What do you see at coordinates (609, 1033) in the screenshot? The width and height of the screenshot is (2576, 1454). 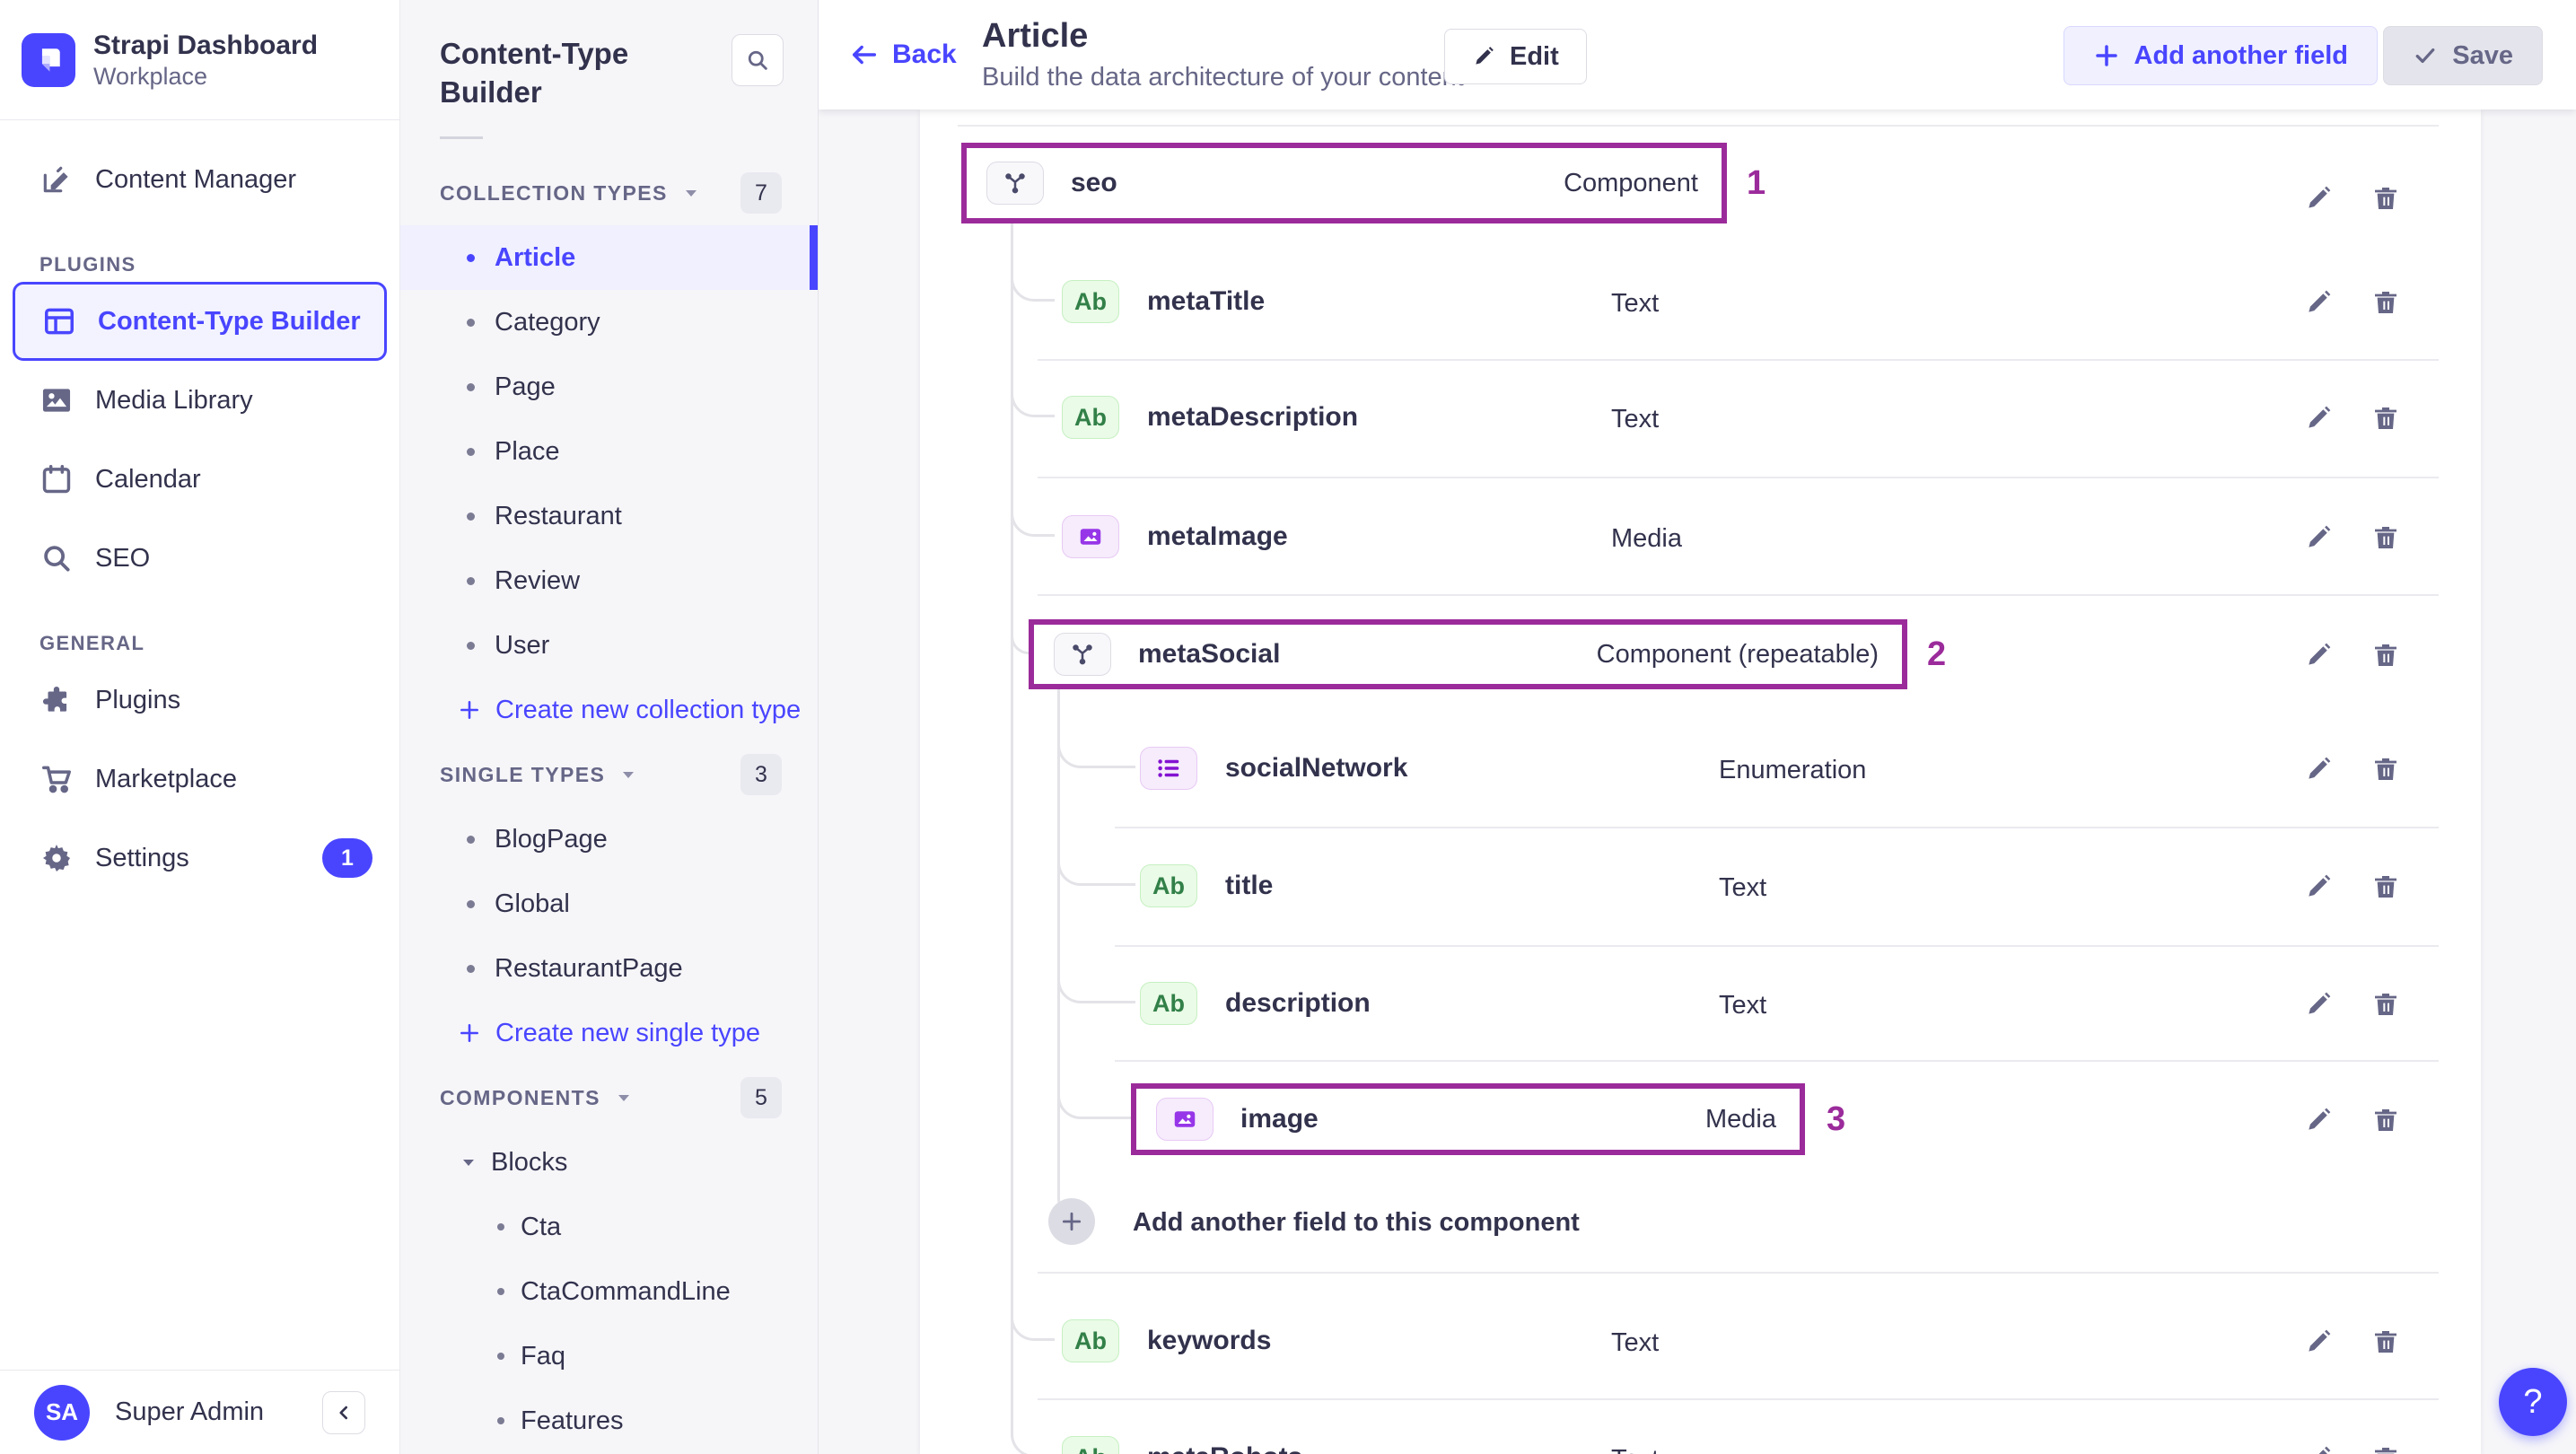 I see `create-single-type-link: Create new single type` at bounding box center [609, 1033].